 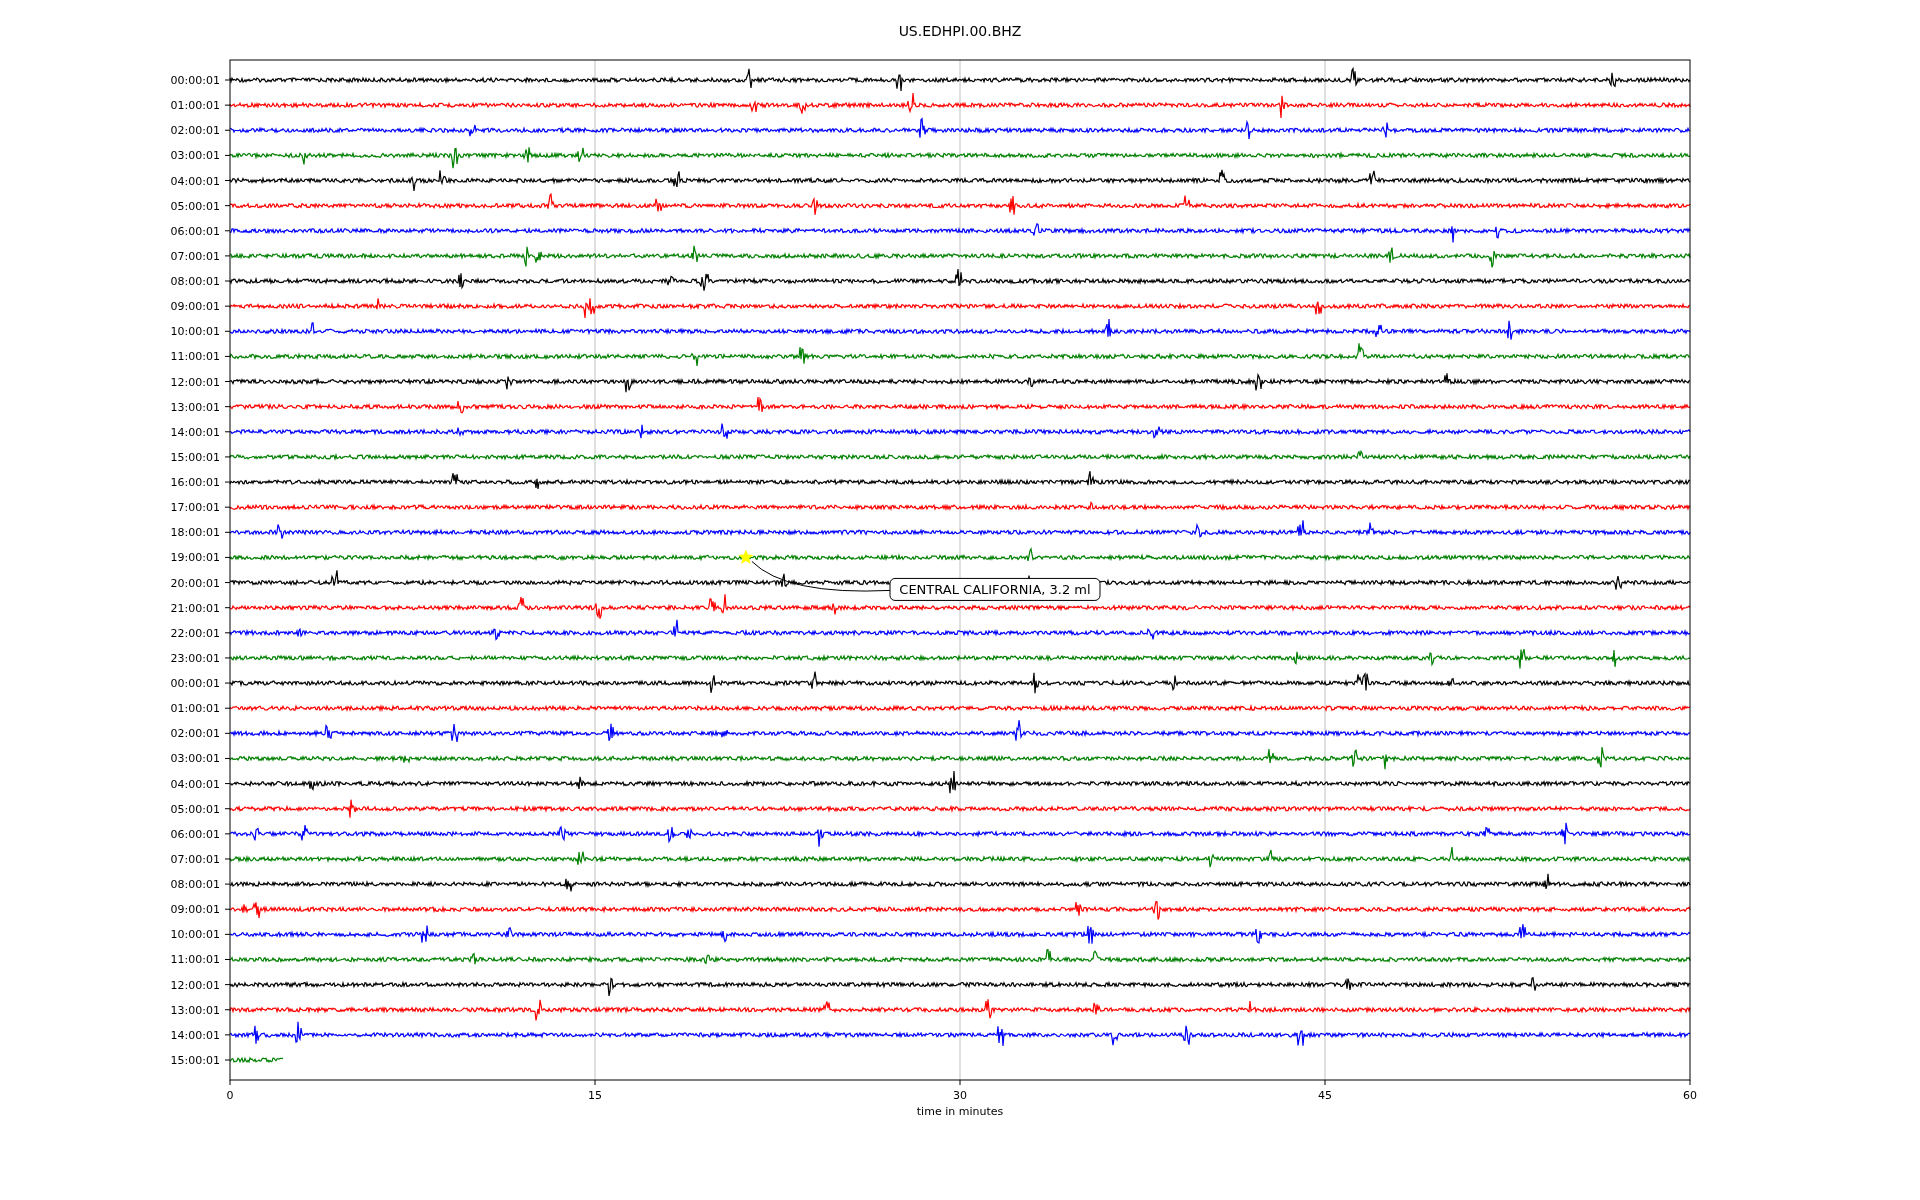 What do you see at coordinates (195, 658) in the screenshot?
I see `axis-tick-label: 23:00:01` at bounding box center [195, 658].